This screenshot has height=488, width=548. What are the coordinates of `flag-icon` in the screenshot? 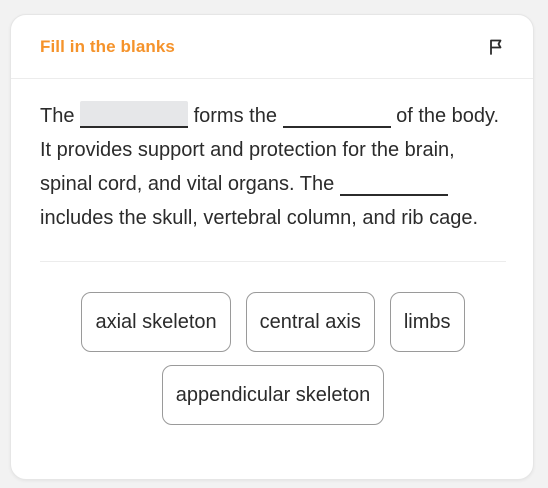 It's located at (496, 47).